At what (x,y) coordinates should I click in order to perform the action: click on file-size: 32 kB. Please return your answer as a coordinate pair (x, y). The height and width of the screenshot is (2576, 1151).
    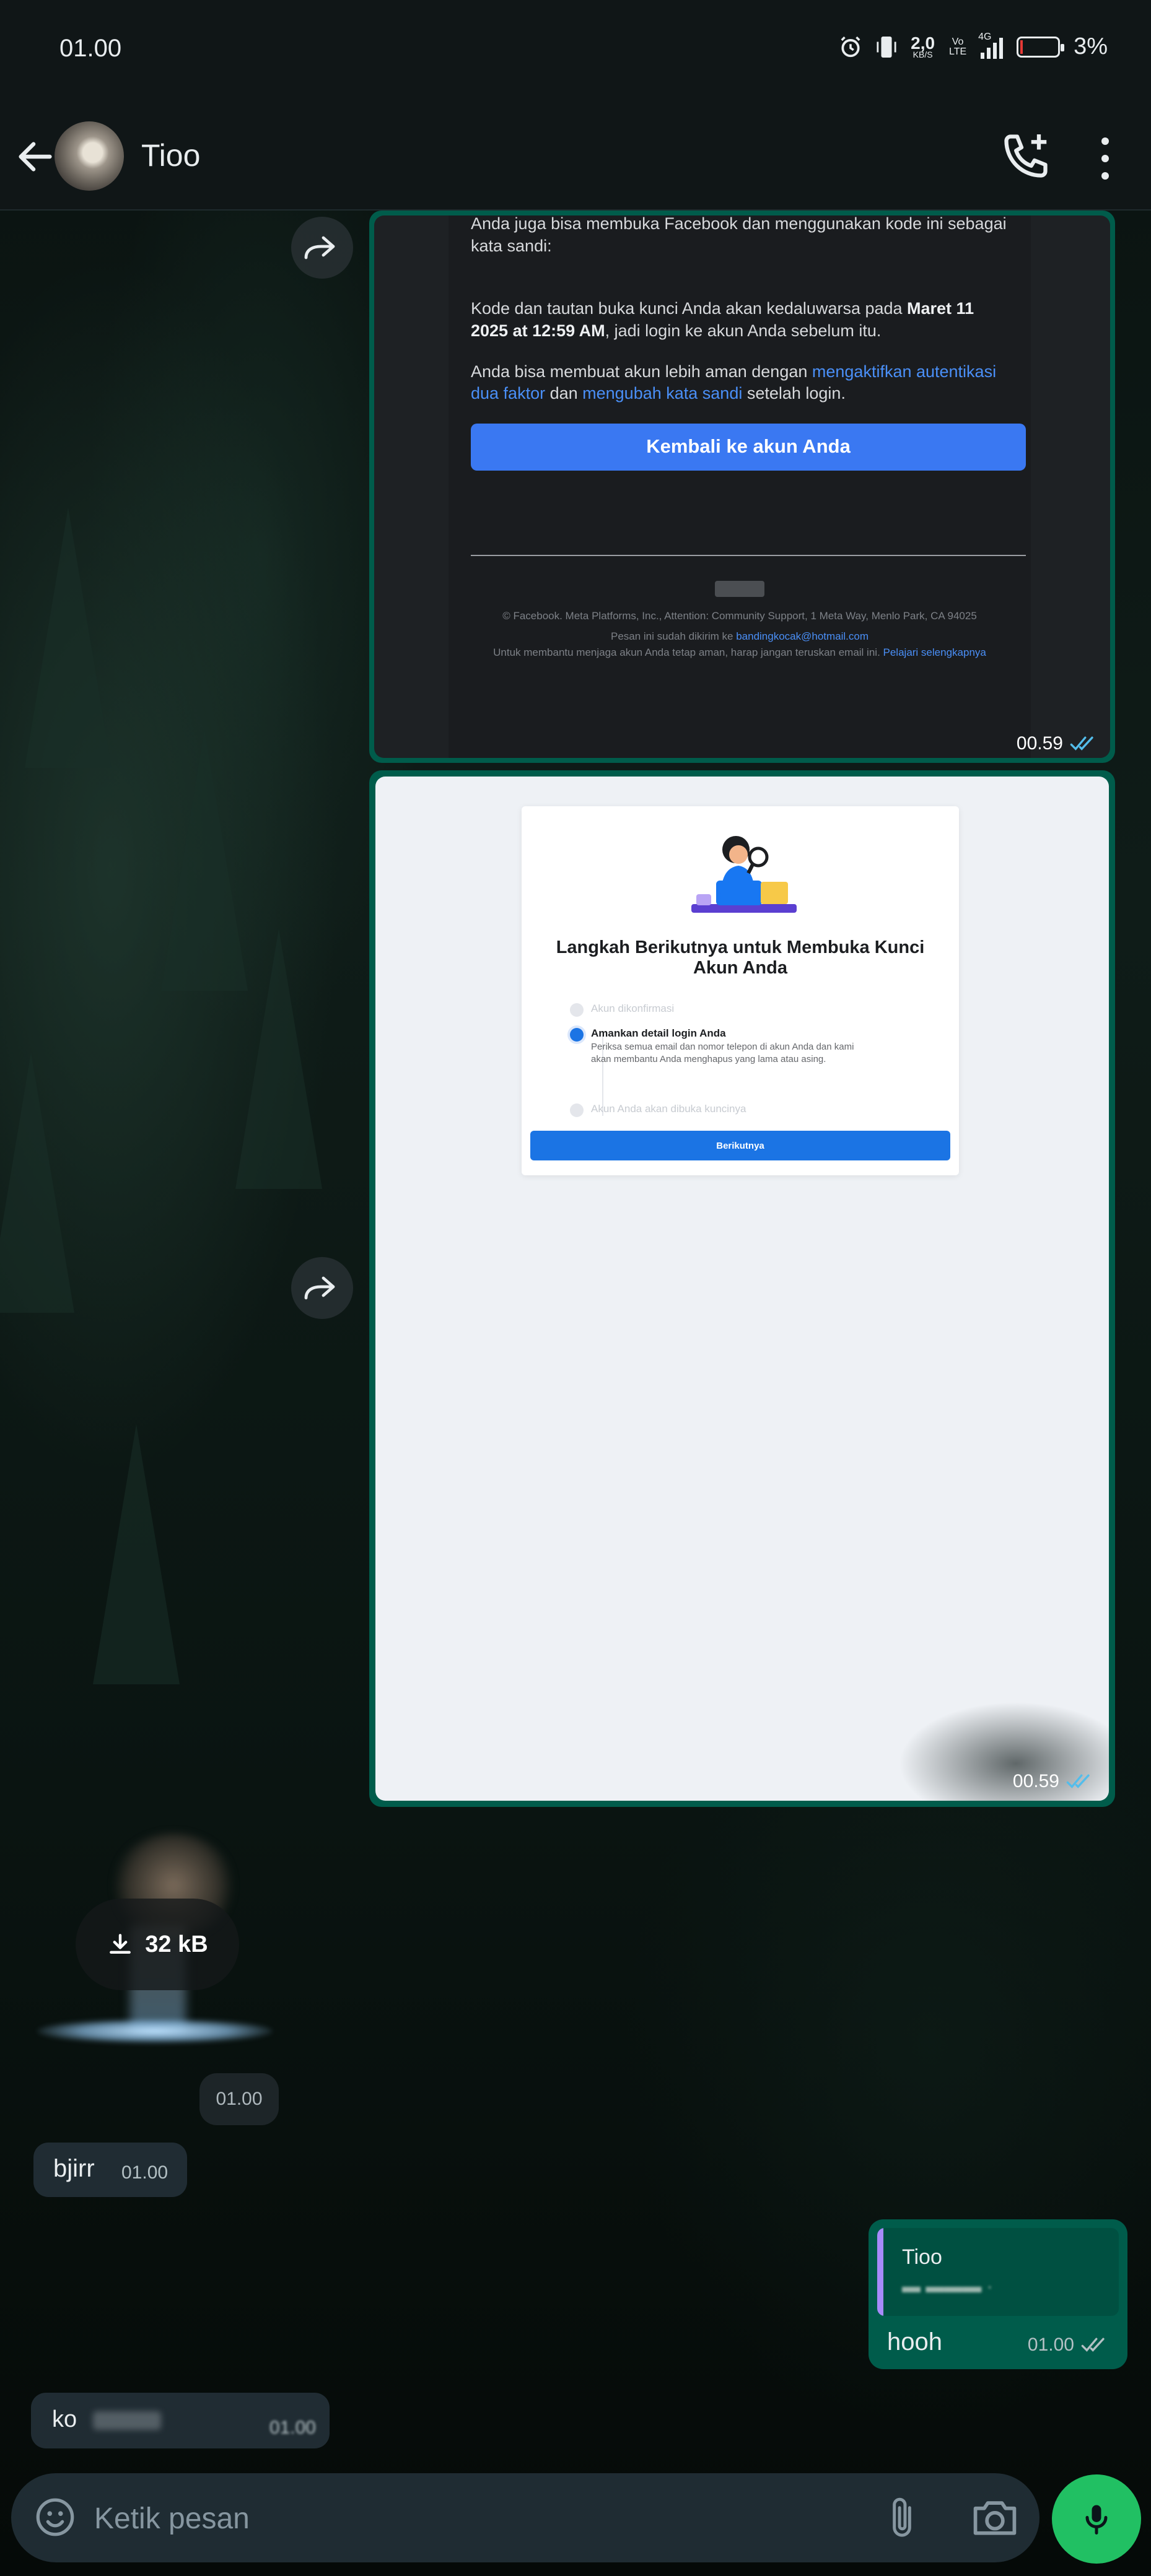
    Looking at the image, I should click on (176, 1944).